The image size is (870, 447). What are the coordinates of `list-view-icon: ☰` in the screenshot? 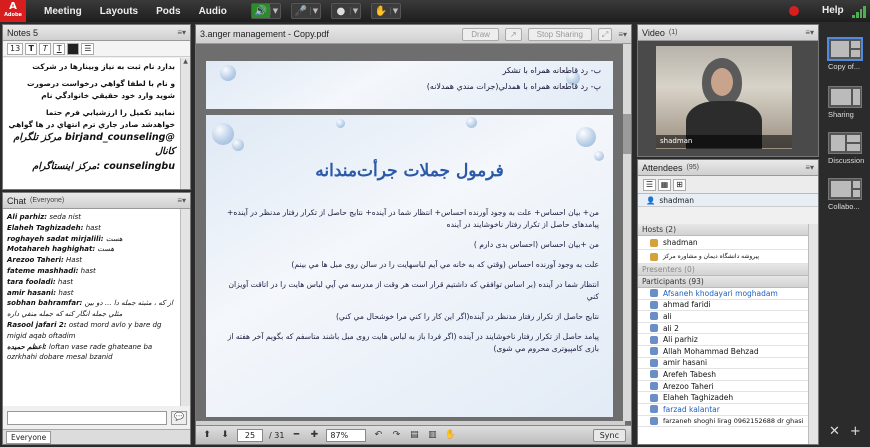 It's located at (649, 184).